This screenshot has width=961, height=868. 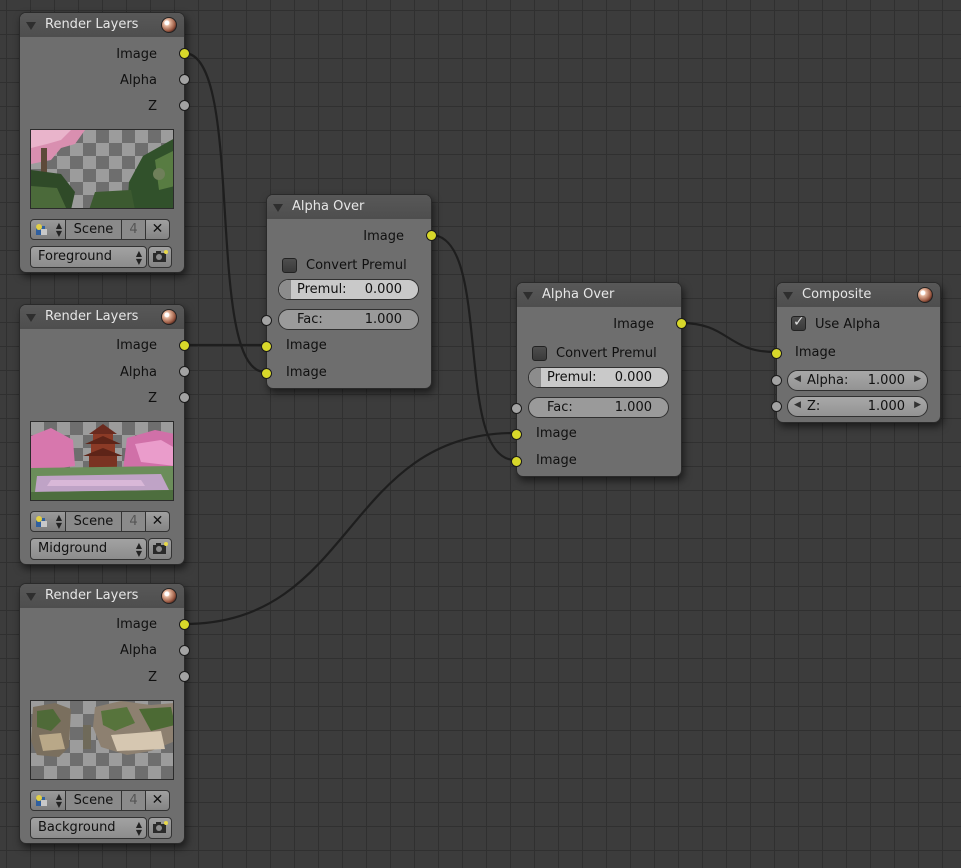 I want to click on output-label-image: Image, so click(x=136, y=345).